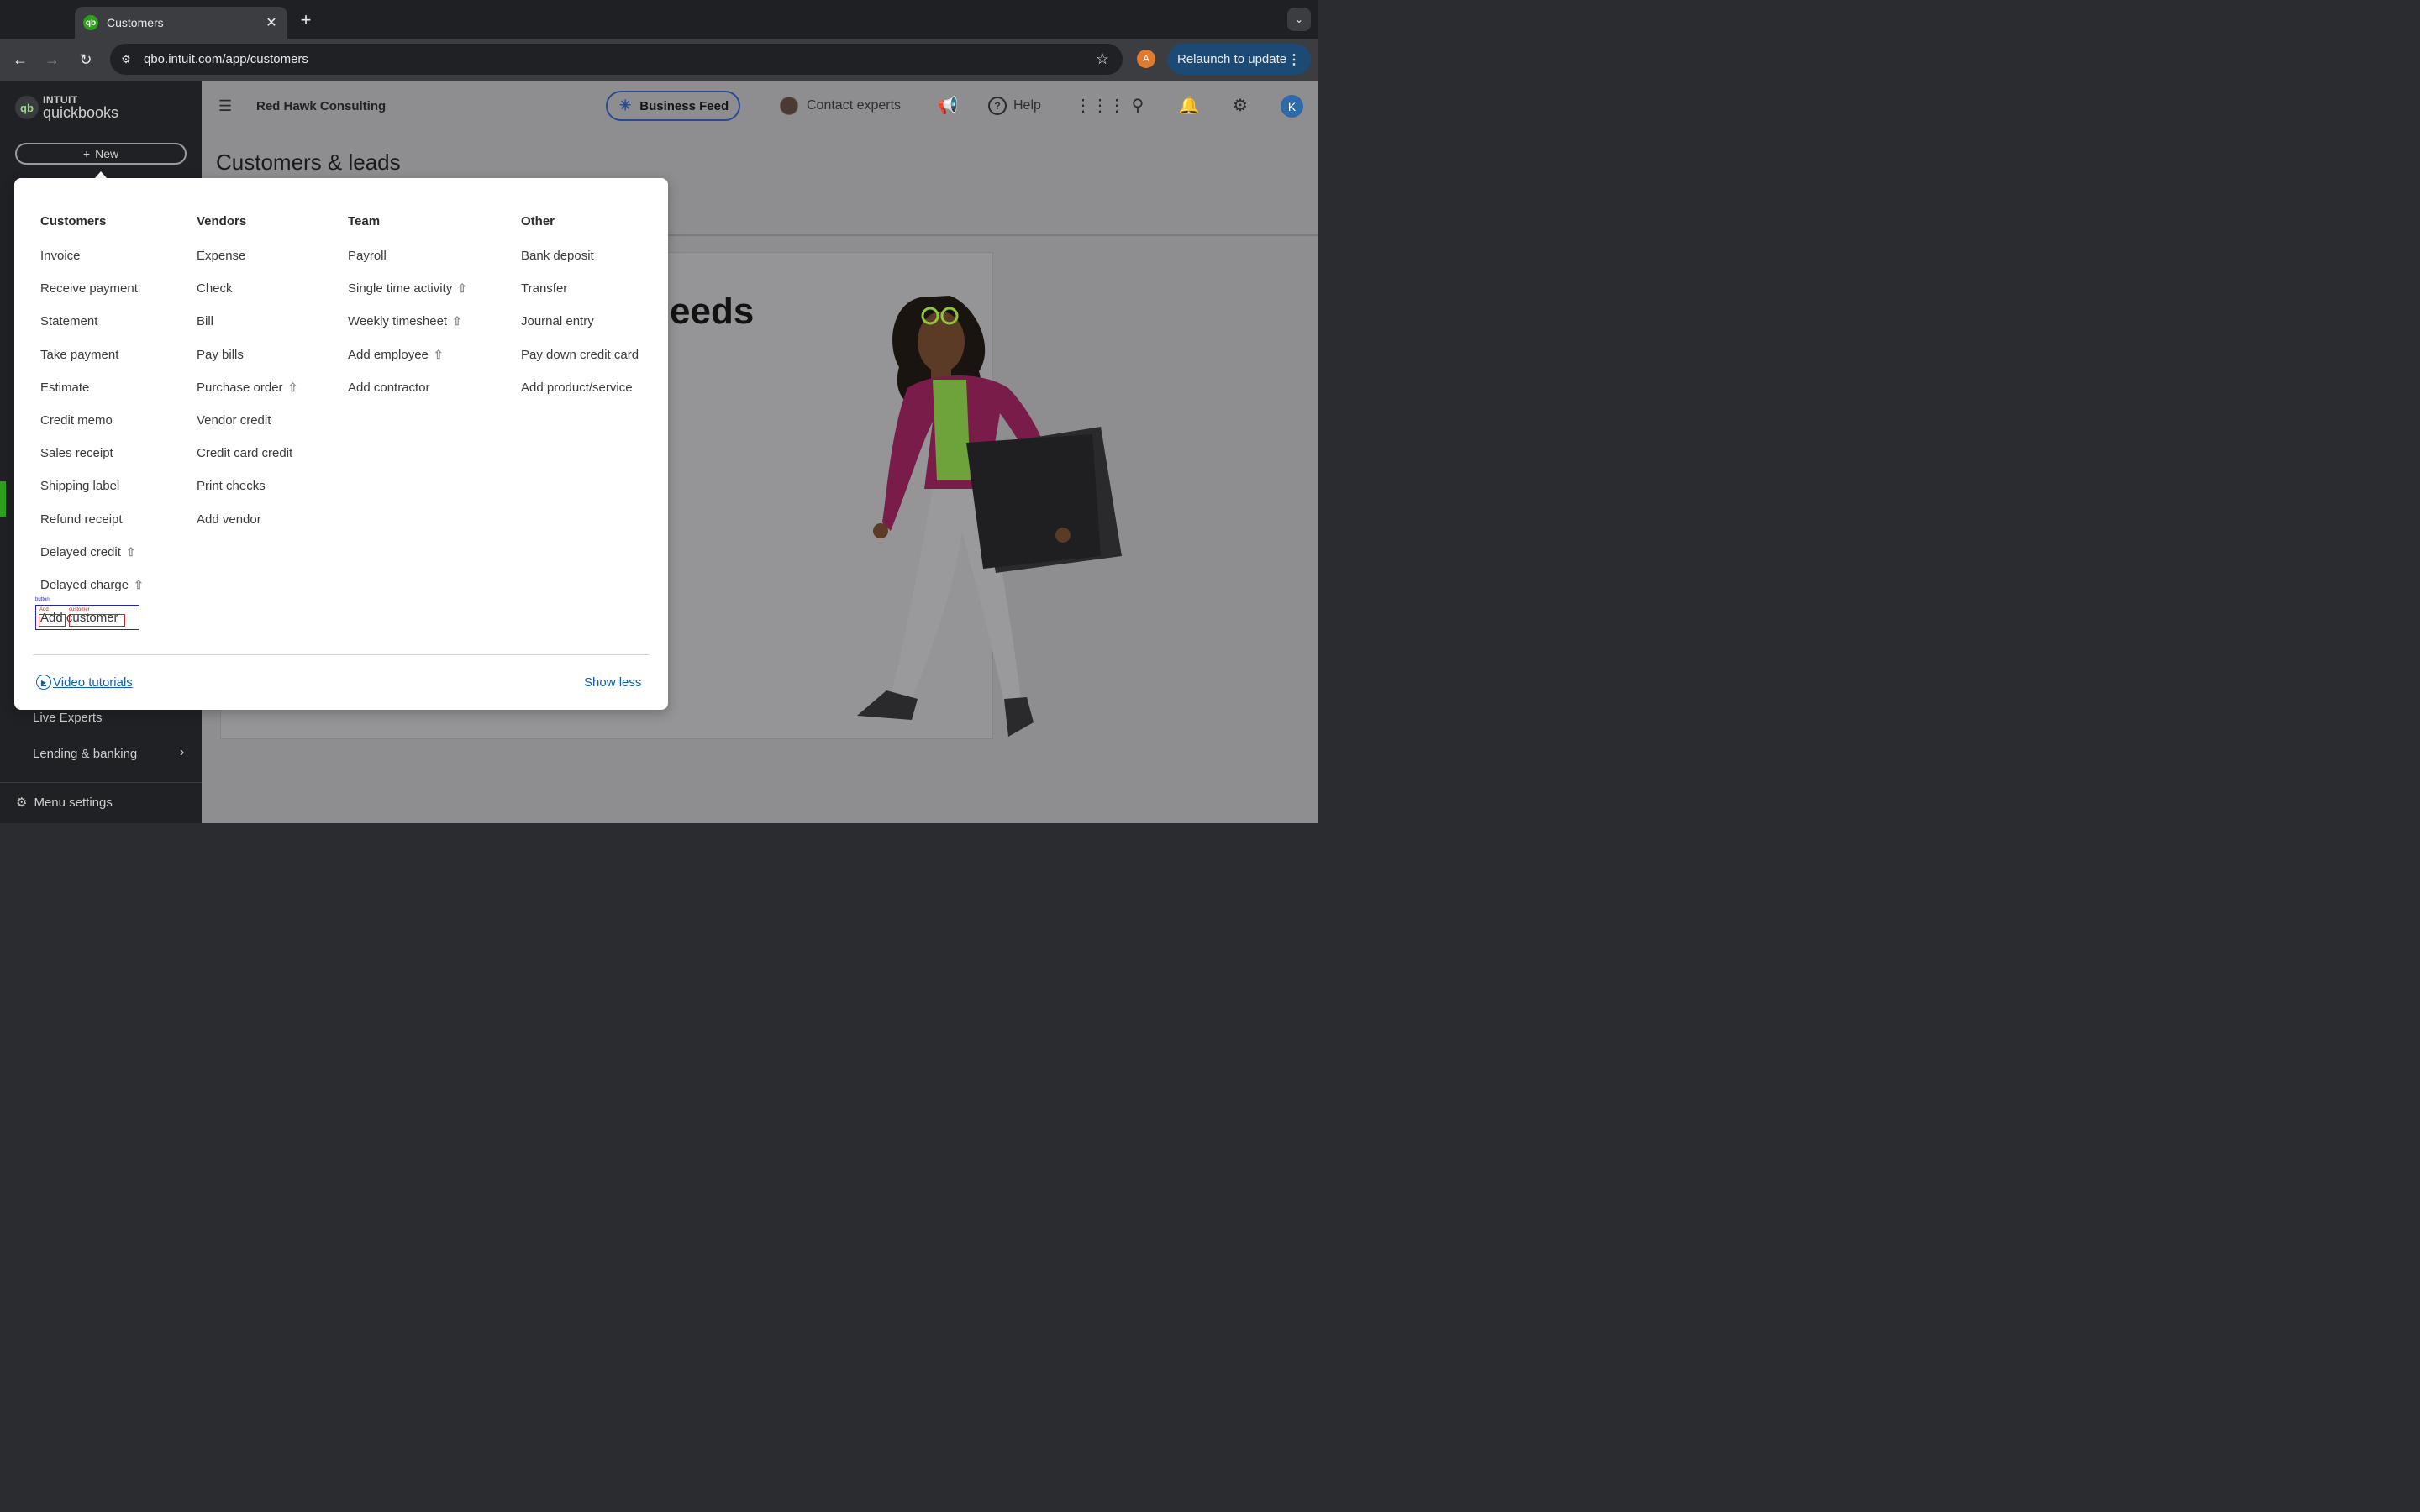  Describe the element at coordinates (659, 19) in the screenshot. I see `browser-tab-bar: qb Customers ✕ + ⌄` at that location.